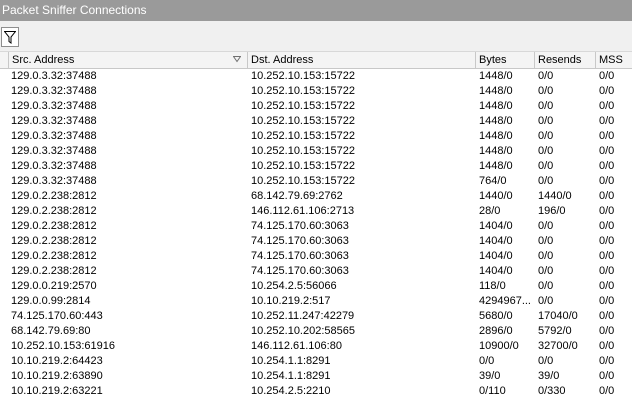  I want to click on src-address-cell: 10.10.219.2:64423, so click(57, 361).